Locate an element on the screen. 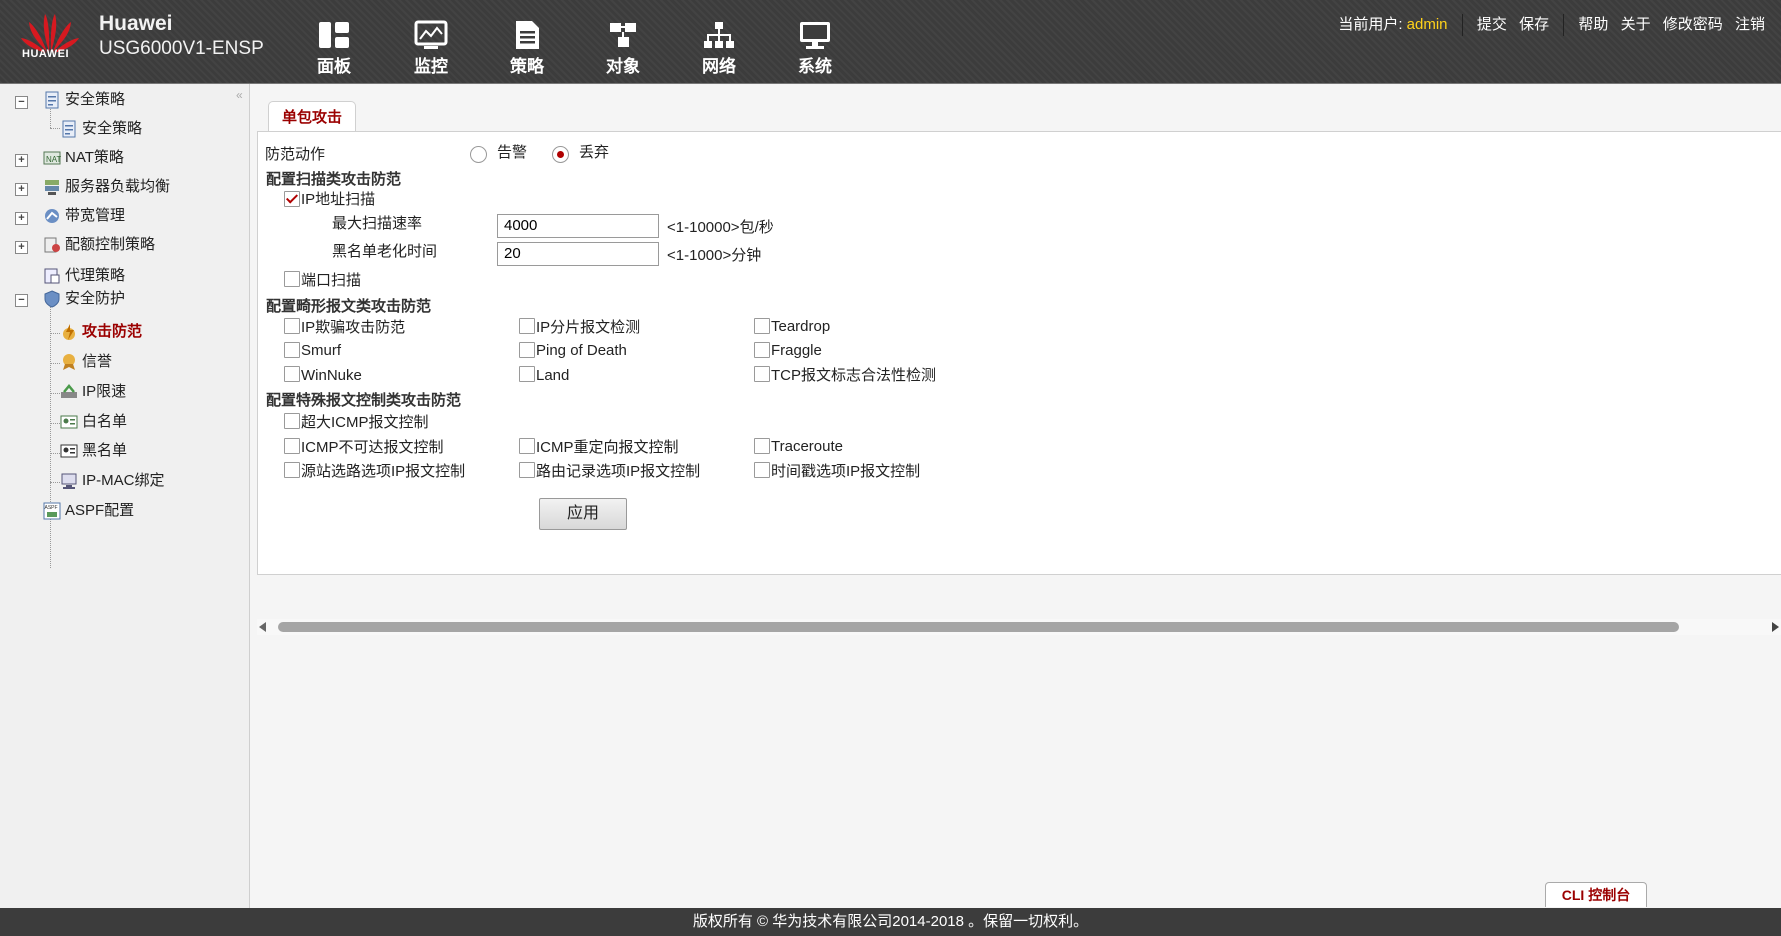 This screenshot has height=936, width=1781. logout-link: 注销 is located at coordinates (1750, 23).